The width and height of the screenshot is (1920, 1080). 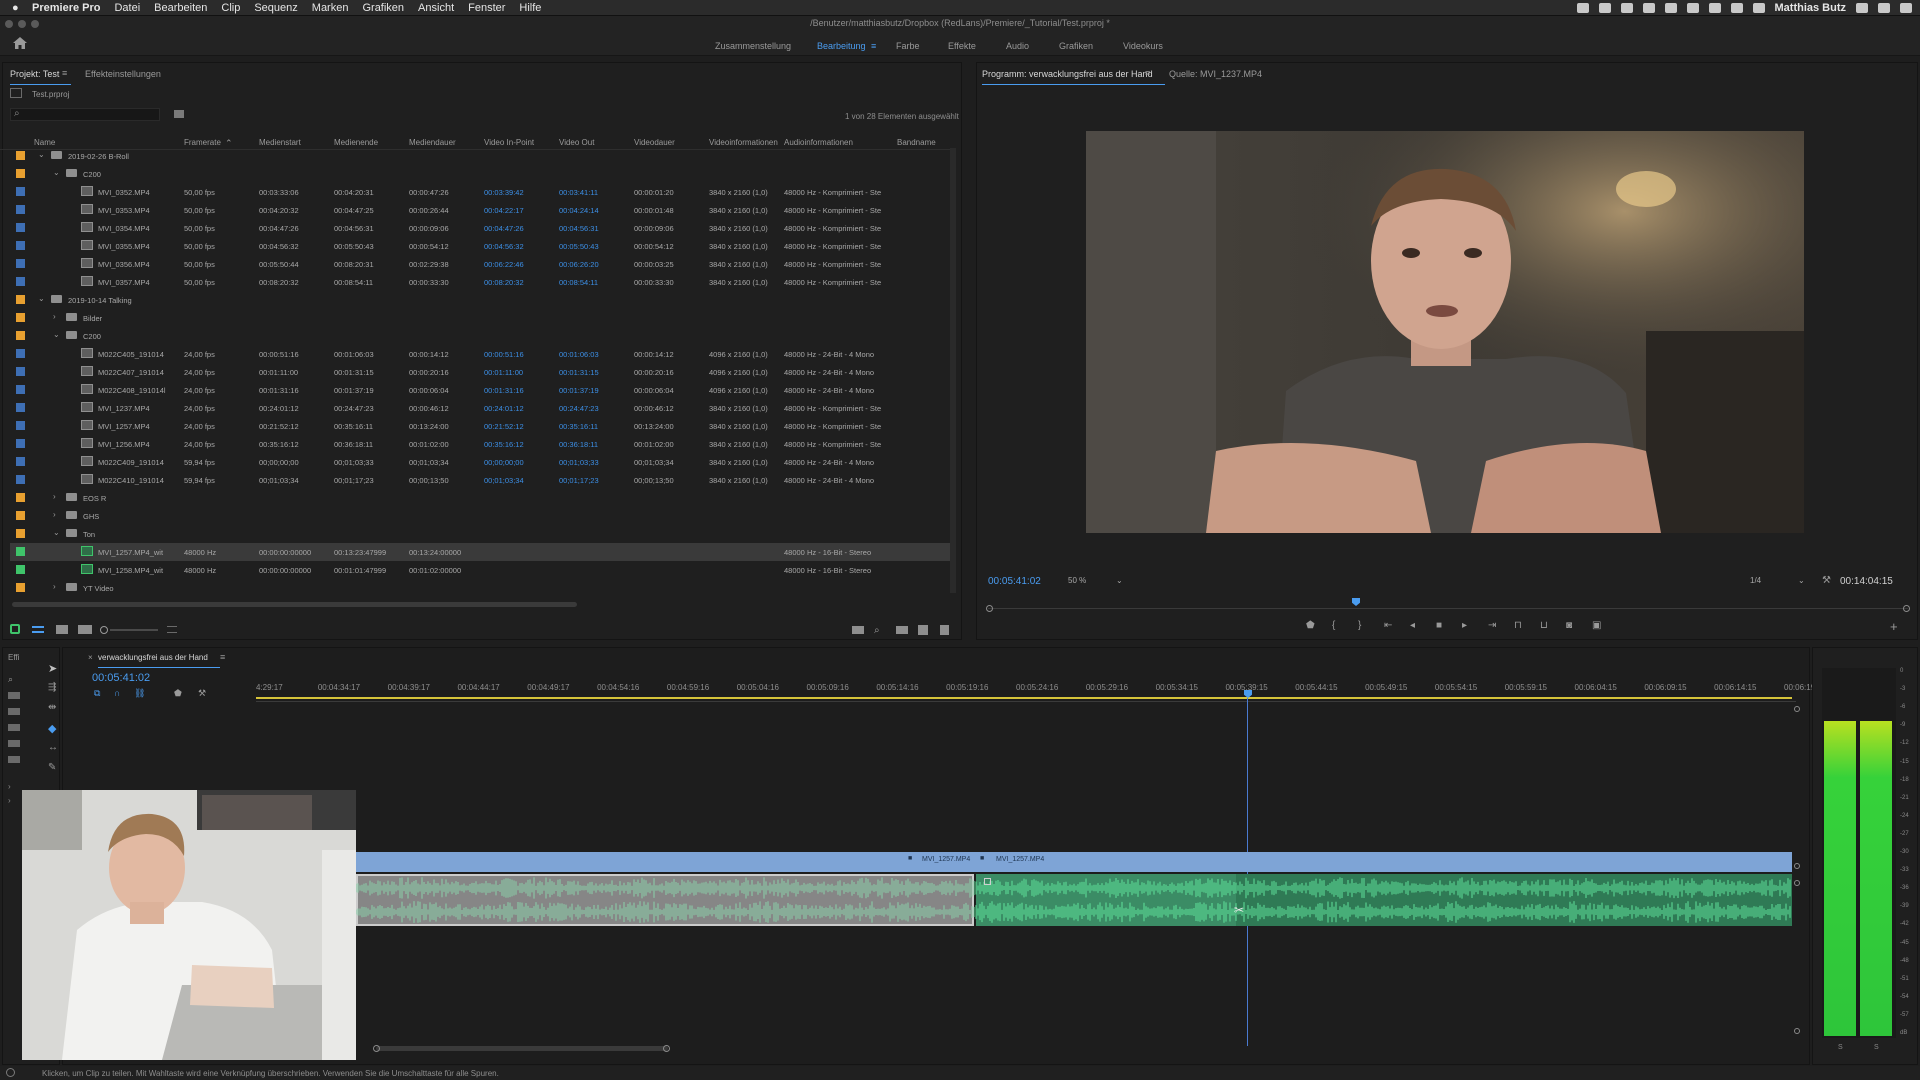 I want to click on item-name: Bilder, so click(x=92, y=318).